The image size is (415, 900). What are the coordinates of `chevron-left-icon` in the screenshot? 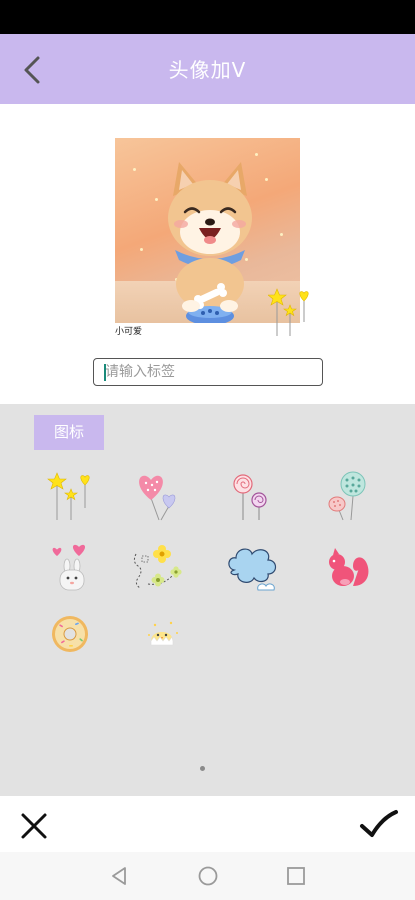 It's located at (32, 70).